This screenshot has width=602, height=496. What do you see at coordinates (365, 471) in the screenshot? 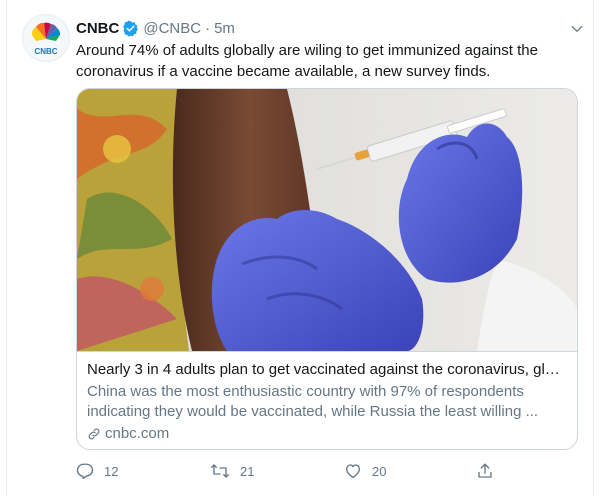
I see `like-button: 20` at bounding box center [365, 471].